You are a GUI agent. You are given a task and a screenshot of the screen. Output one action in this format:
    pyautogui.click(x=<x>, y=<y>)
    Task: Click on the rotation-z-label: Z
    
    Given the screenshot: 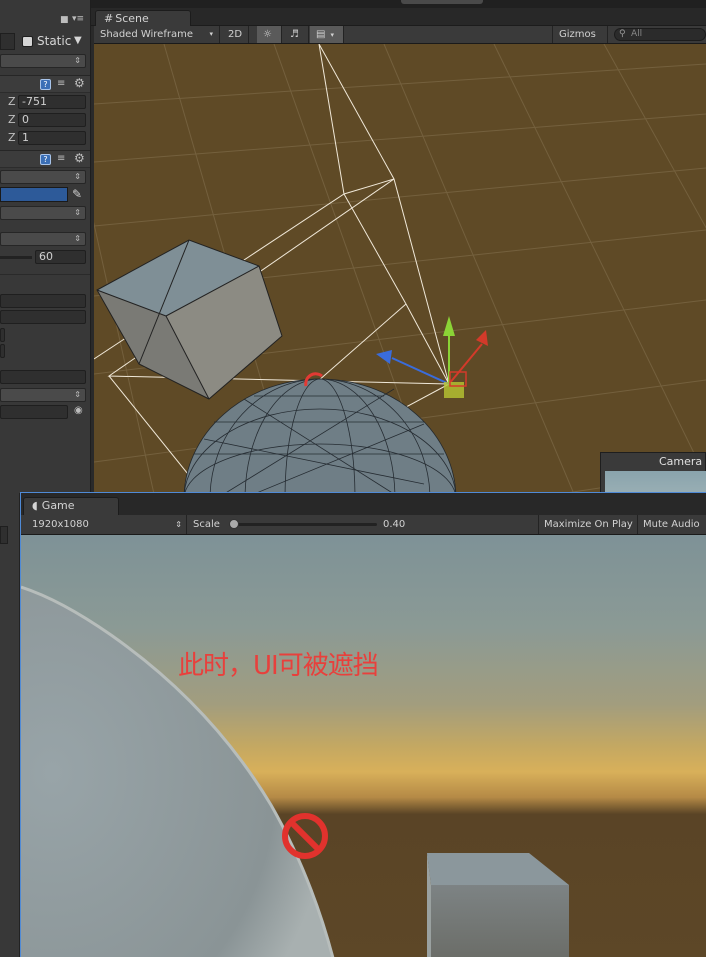 What is the action you would take?
    pyautogui.click(x=12, y=119)
    